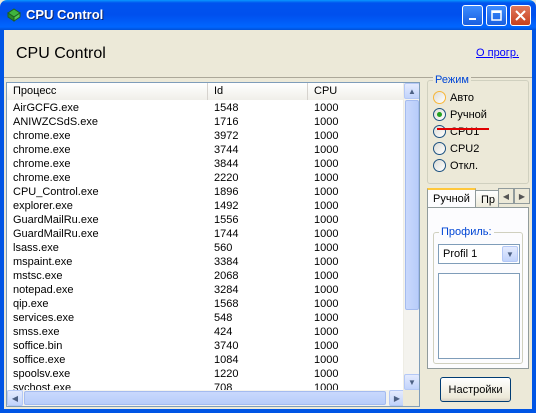 This screenshot has height=413, width=536. Describe the element at coordinates (412, 205) in the screenshot. I see `vertical-scroll-thumb` at that location.